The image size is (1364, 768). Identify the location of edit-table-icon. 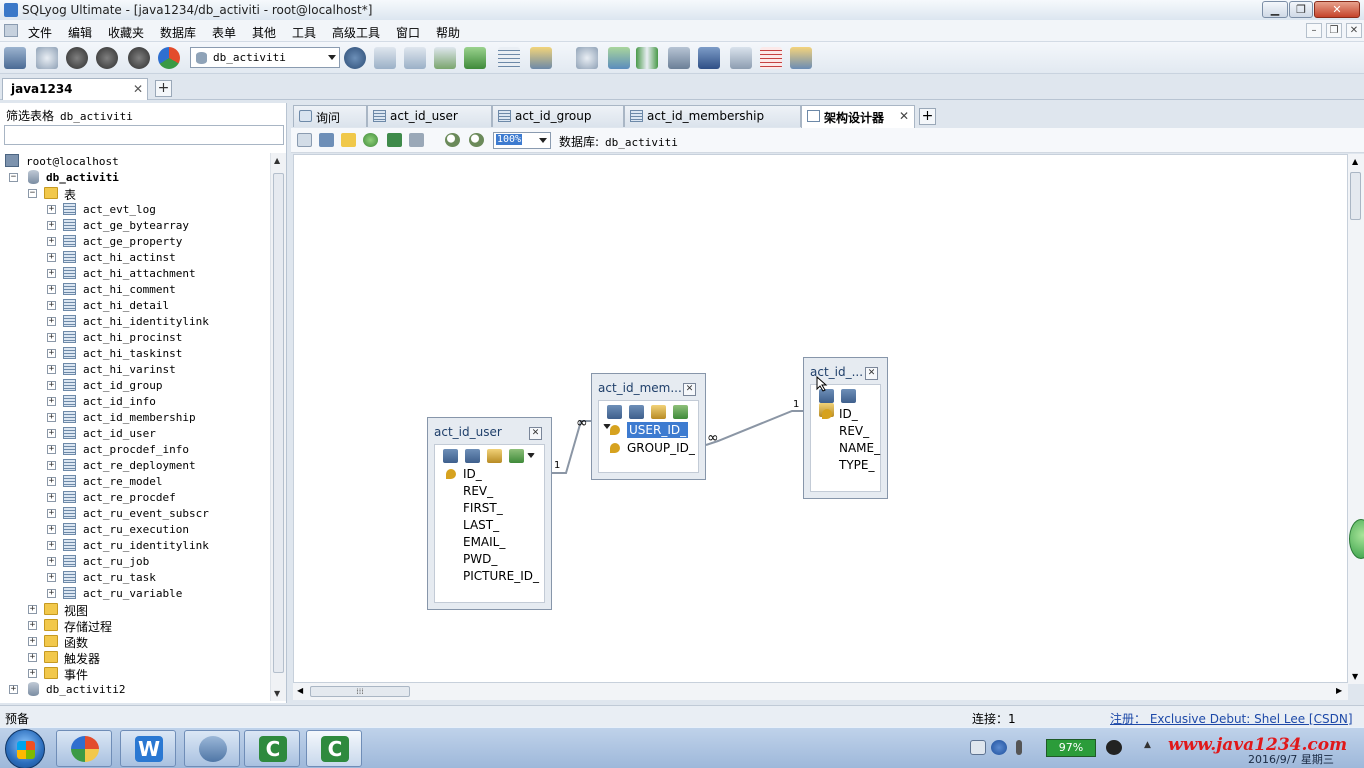
(614, 411).